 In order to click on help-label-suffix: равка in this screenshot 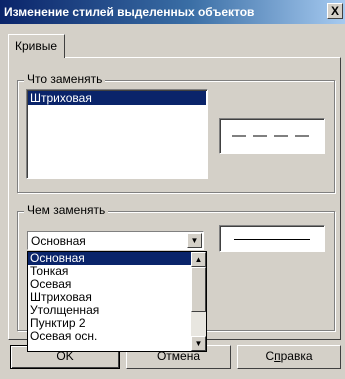, I will do `click(296, 356)`.